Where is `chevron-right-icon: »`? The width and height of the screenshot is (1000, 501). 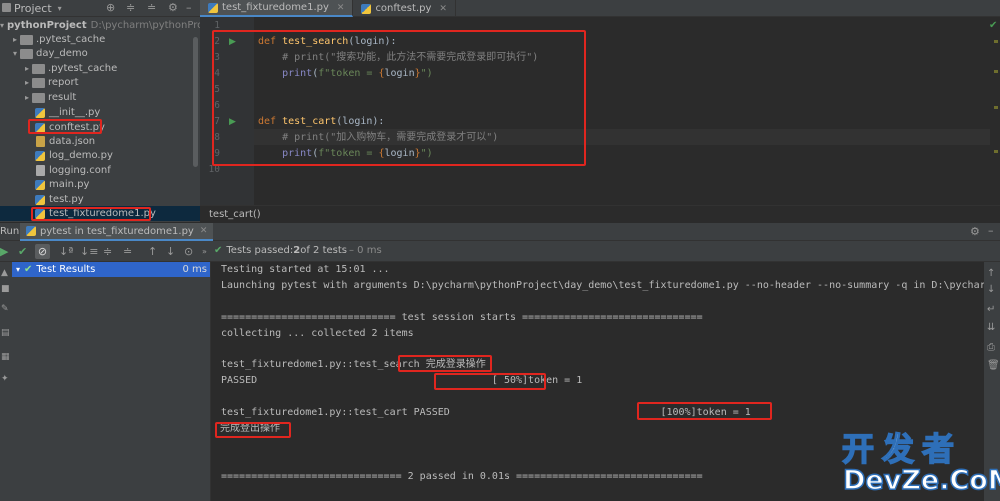 chevron-right-icon: » is located at coordinates (204, 251).